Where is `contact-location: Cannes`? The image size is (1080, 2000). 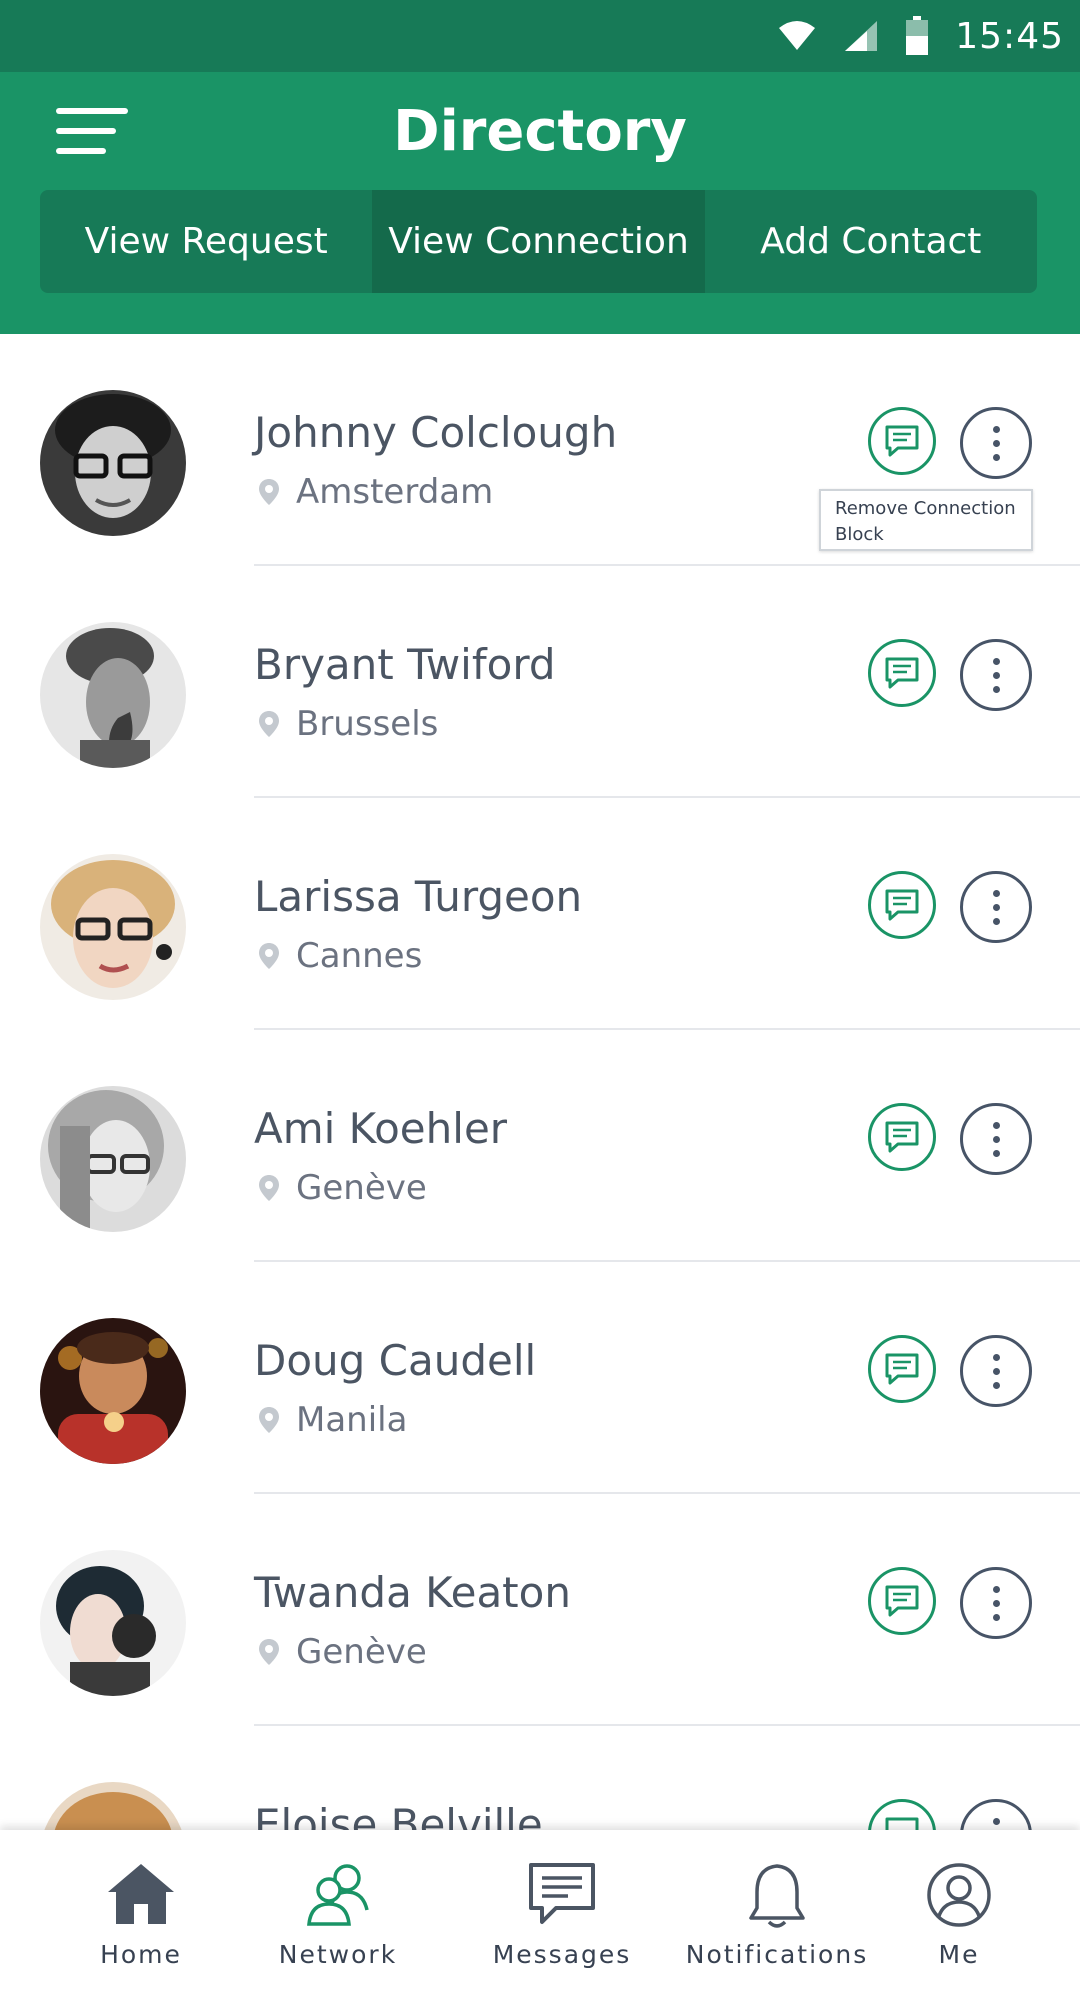 contact-location: Cannes is located at coordinates (340, 956).